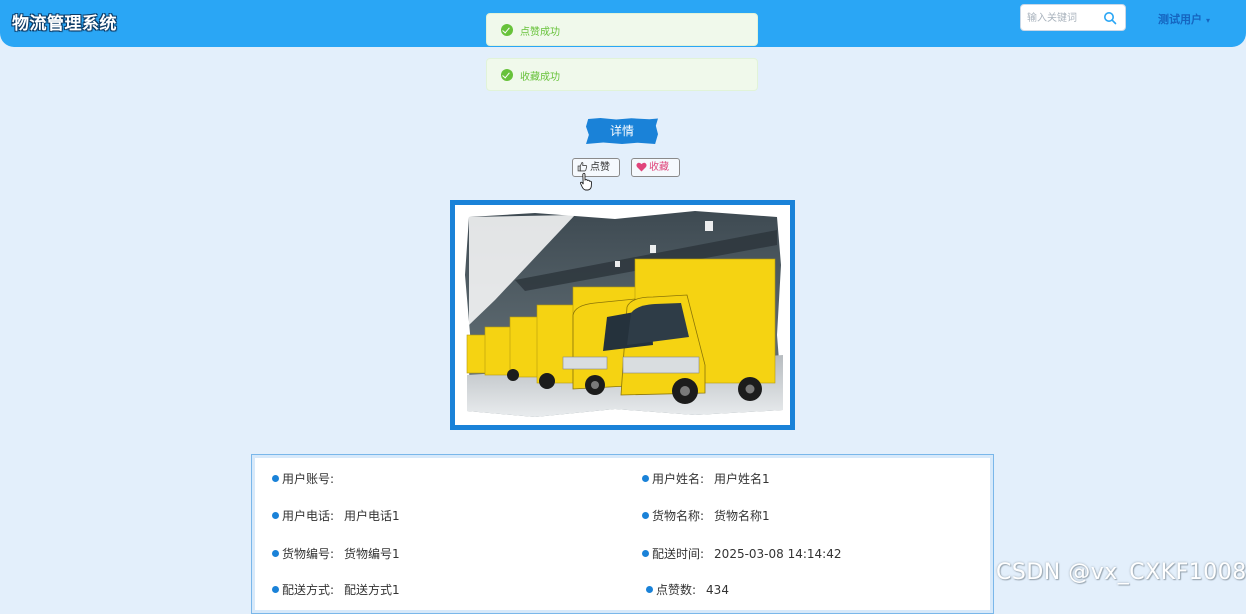  Describe the element at coordinates (742, 516) in the screenshot. I see `info-value: 货物名称1` at that location.